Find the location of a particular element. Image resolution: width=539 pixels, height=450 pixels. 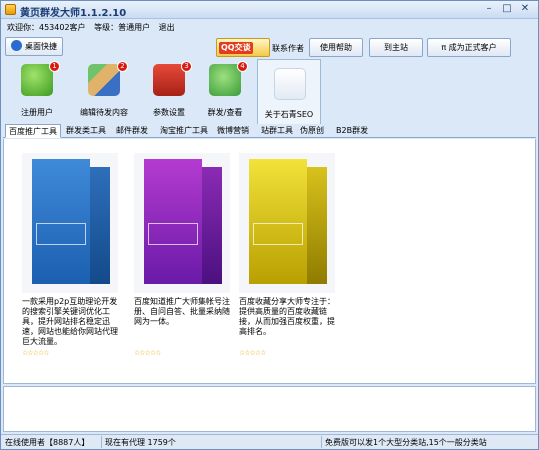

desktop-shortcut-button: 桌面快捷 is located at coordinates (34, 46).